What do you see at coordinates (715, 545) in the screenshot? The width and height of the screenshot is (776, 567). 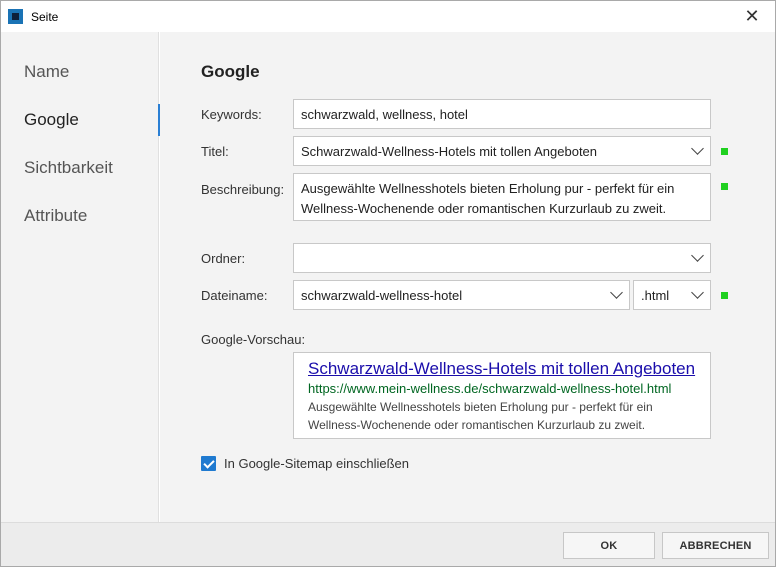 I see `cancel-button: ABBRECHEN` at bounding box center [715, 545].